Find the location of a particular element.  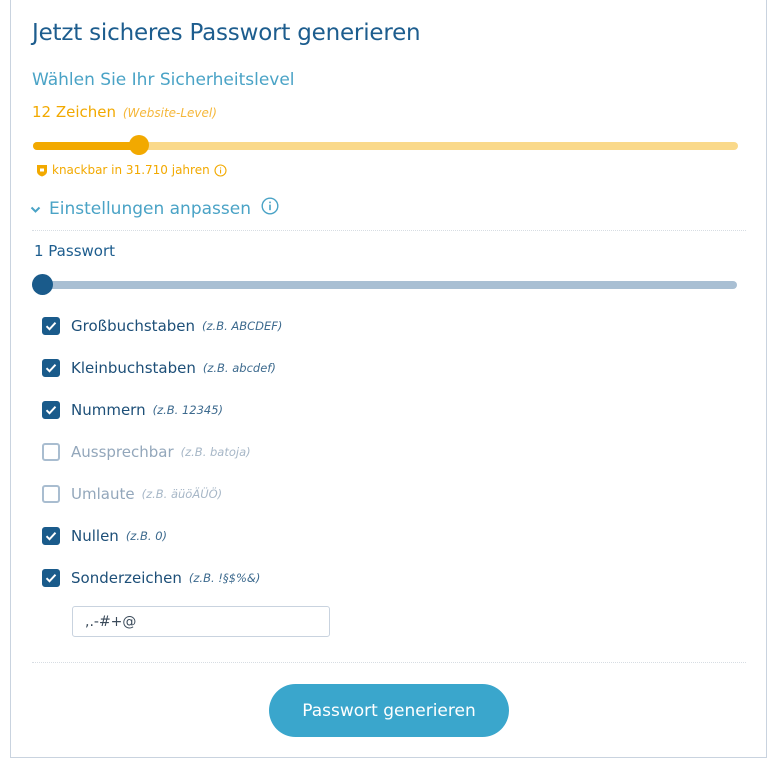

security-level-heading: Wählen Sie Ihr Sicherheitslevel is located at coordinates (163, 80).